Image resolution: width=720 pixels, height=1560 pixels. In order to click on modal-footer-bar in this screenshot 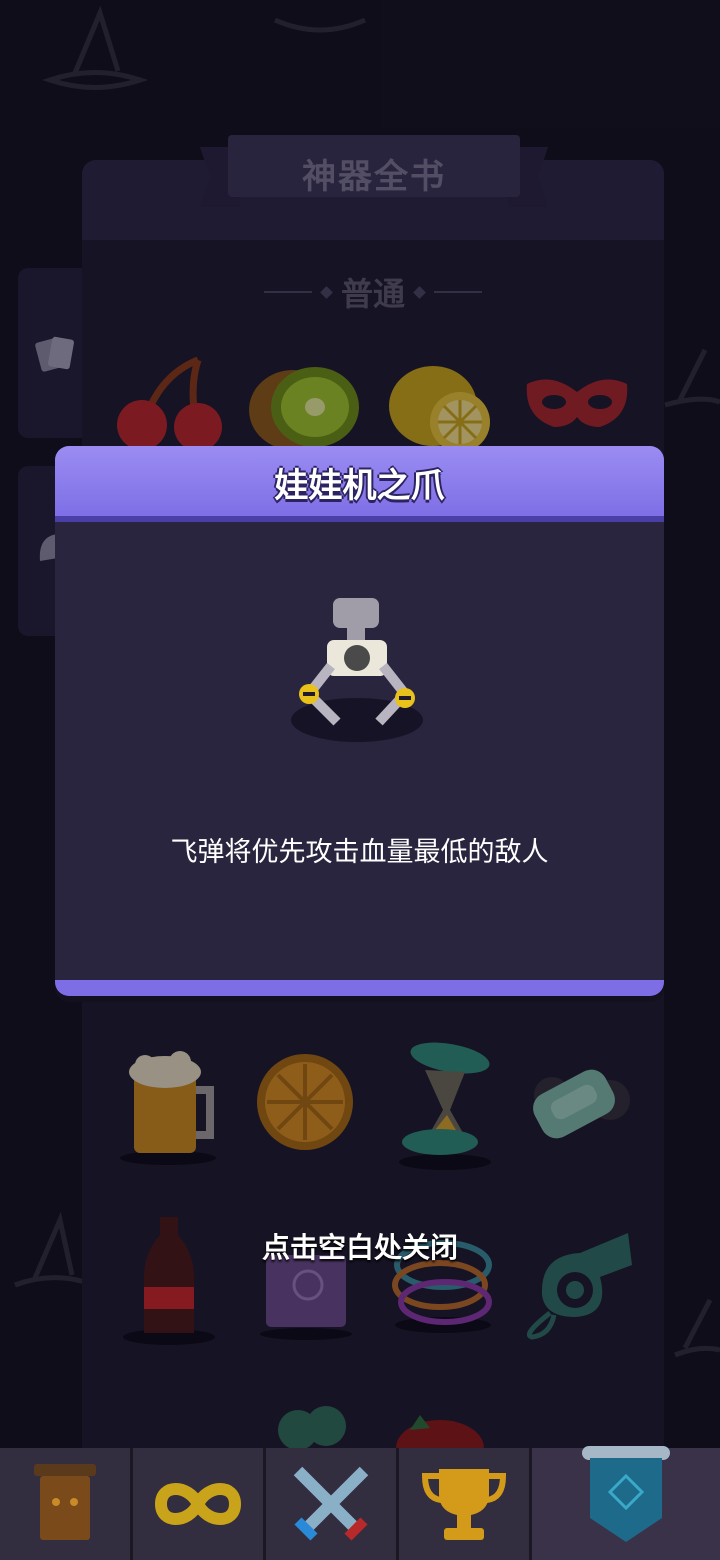, I will do `click(359, 988)`.